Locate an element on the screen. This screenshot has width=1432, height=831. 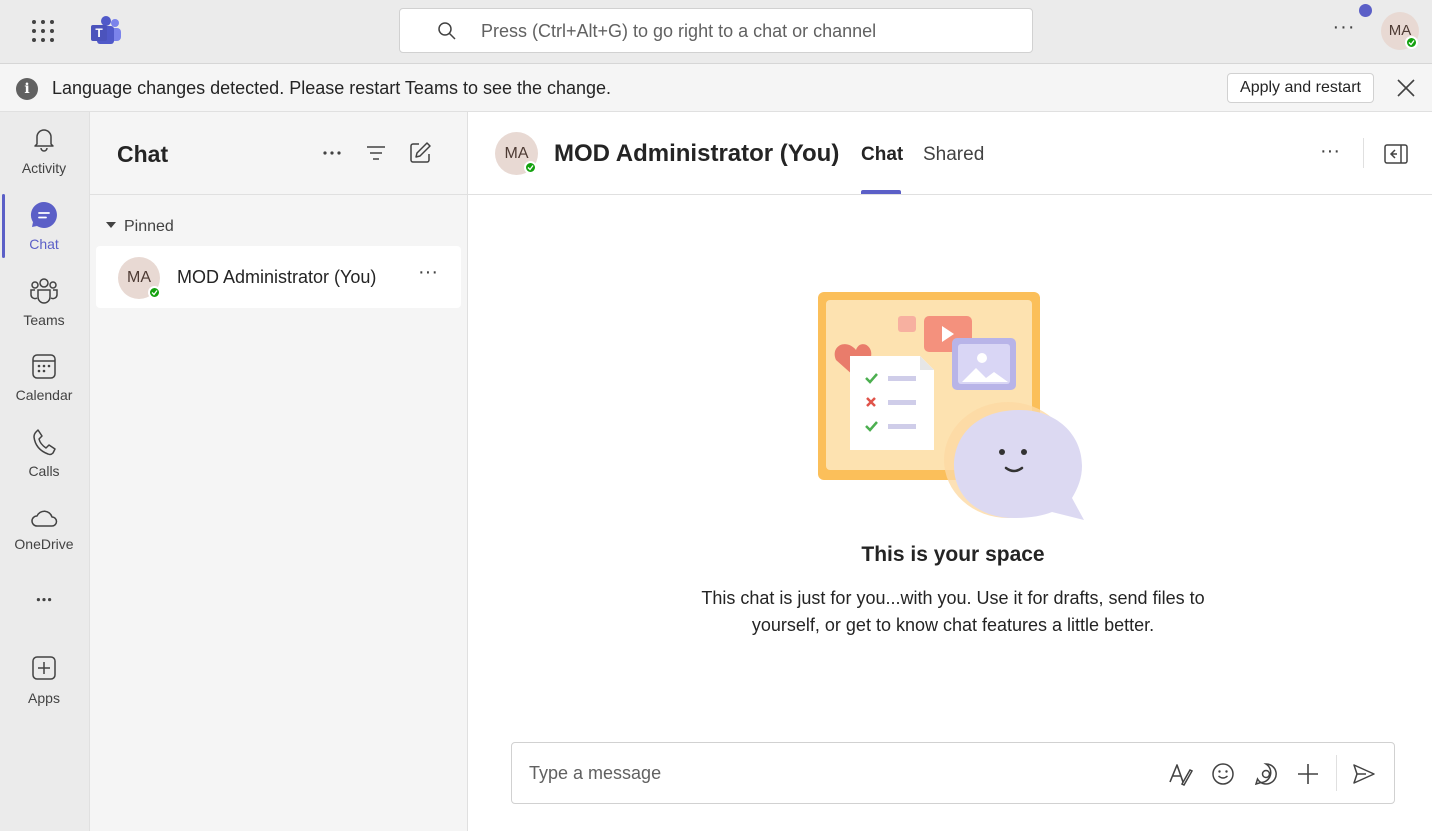
rail-item-calls: Calls is located at coordinates (44, 463).